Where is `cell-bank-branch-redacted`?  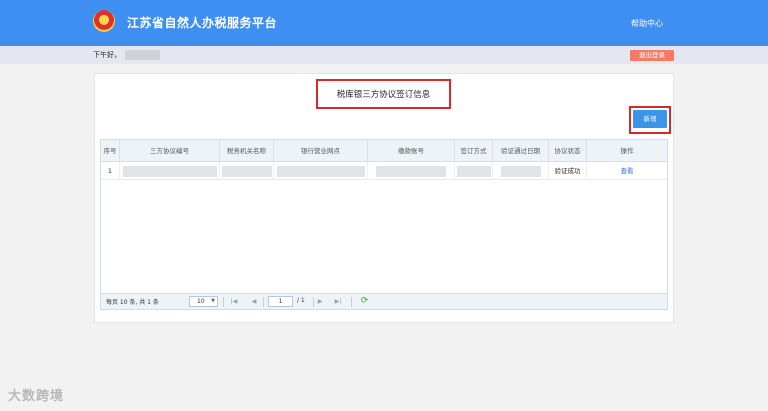 cell-bank-branch-redacted is located at coordinates (321, 171).